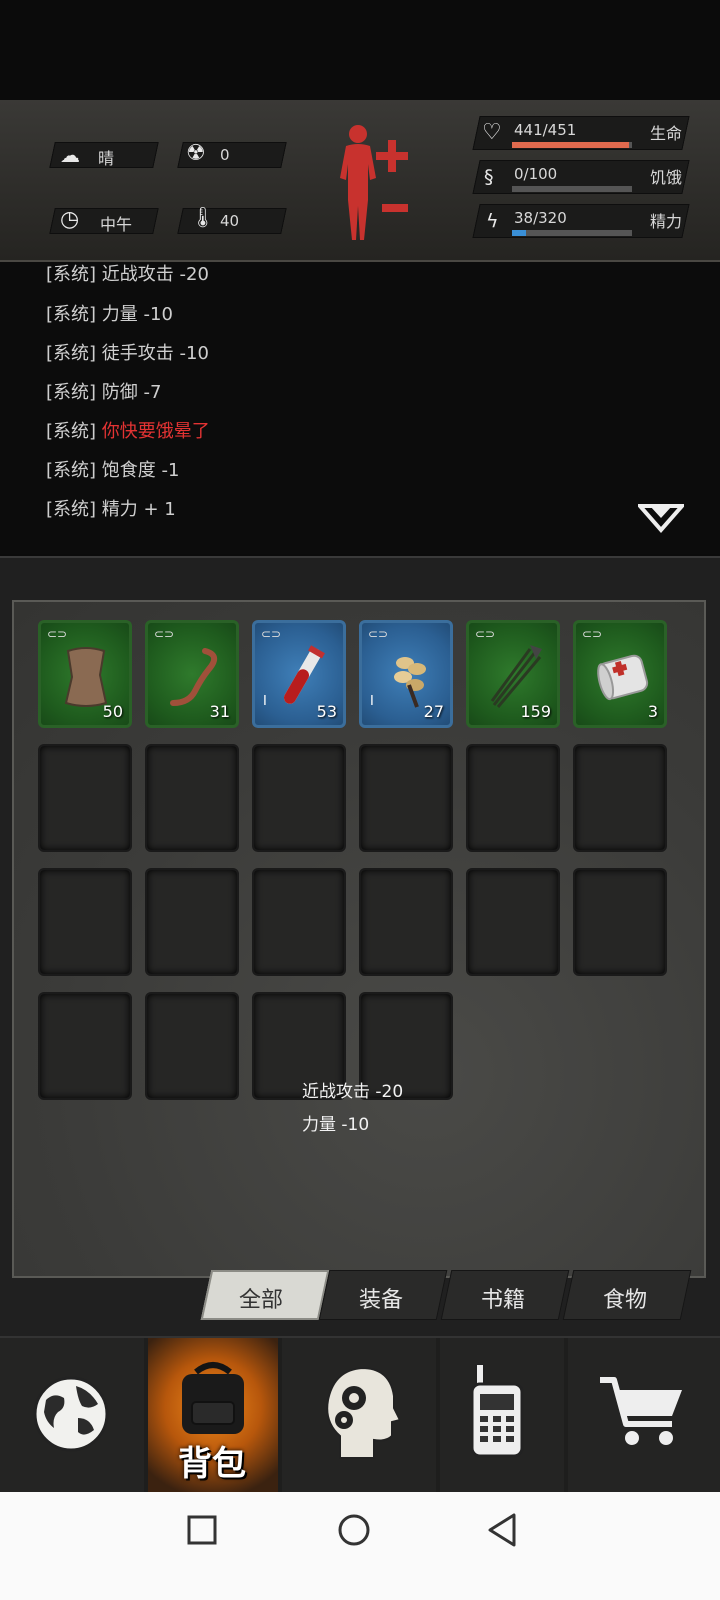 This screenshot has height=1600, width=720. What do you see at coordinates (196, 153) in the screenshot?
I see `radiation-icon: ☢` at bounding box center [196, 153].